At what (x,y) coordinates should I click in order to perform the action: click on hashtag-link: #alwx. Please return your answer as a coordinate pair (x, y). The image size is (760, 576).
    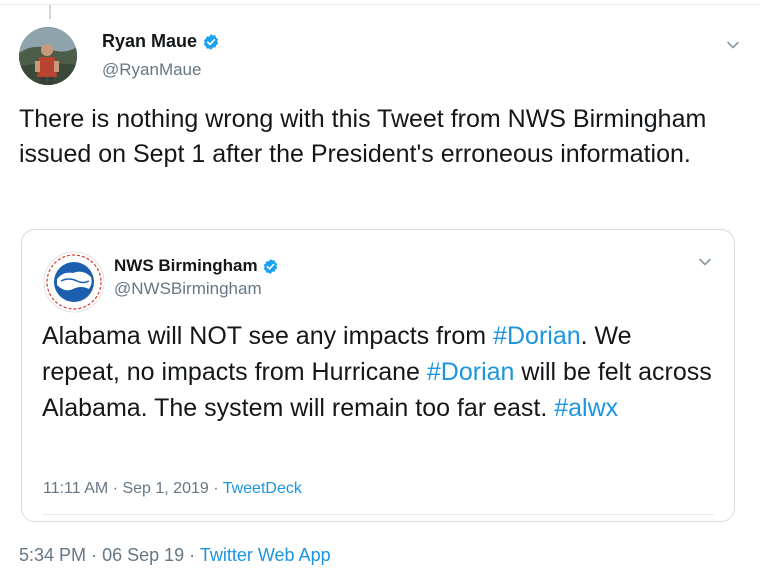
    Looking at the image, I should click on (586, 408).